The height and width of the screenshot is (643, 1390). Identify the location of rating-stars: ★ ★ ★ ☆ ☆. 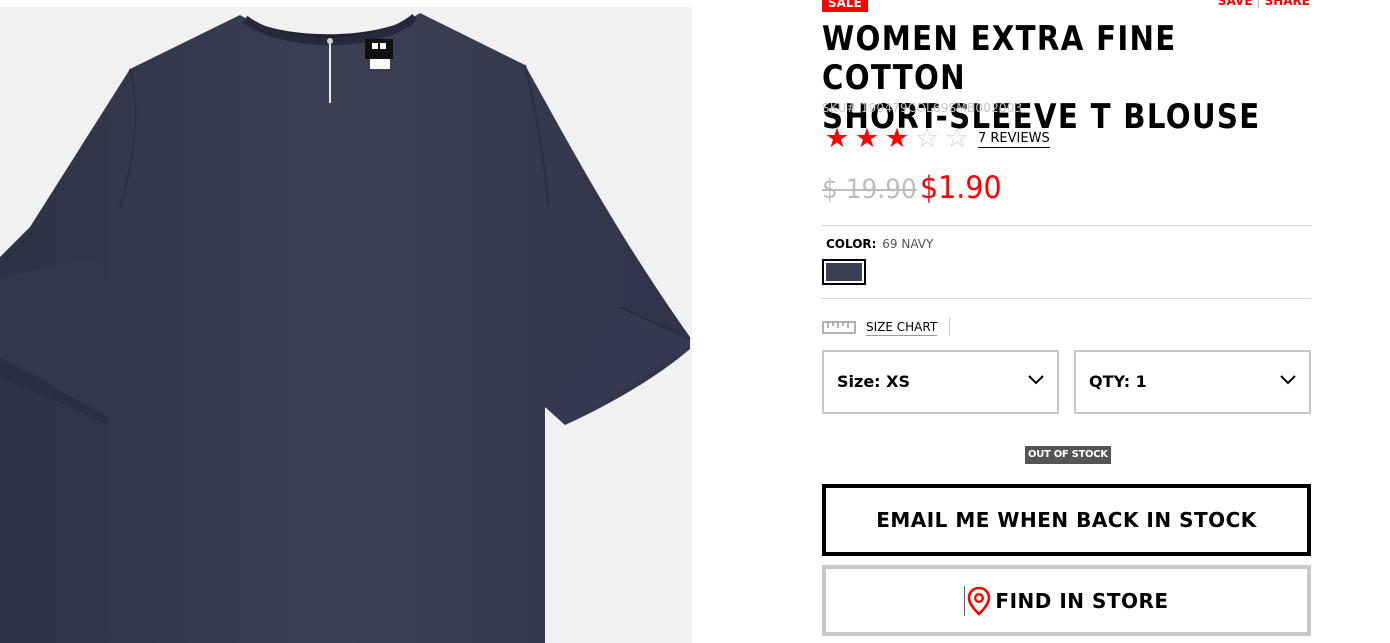
(897, 139).